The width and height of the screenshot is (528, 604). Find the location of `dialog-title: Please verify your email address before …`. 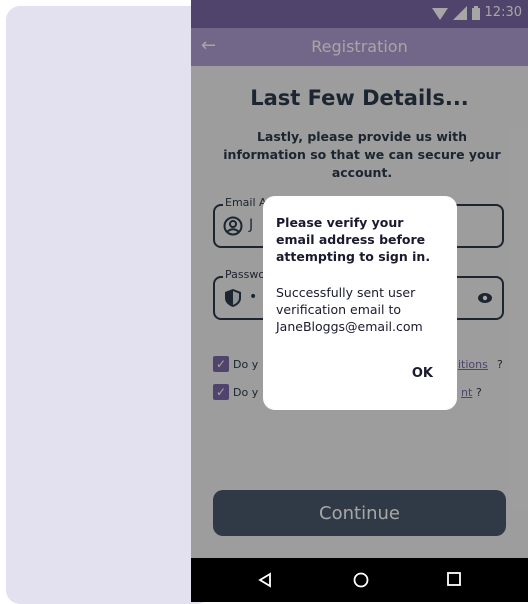

dialog-title: Please verify your email address before … is located at coordinates (353, 239).